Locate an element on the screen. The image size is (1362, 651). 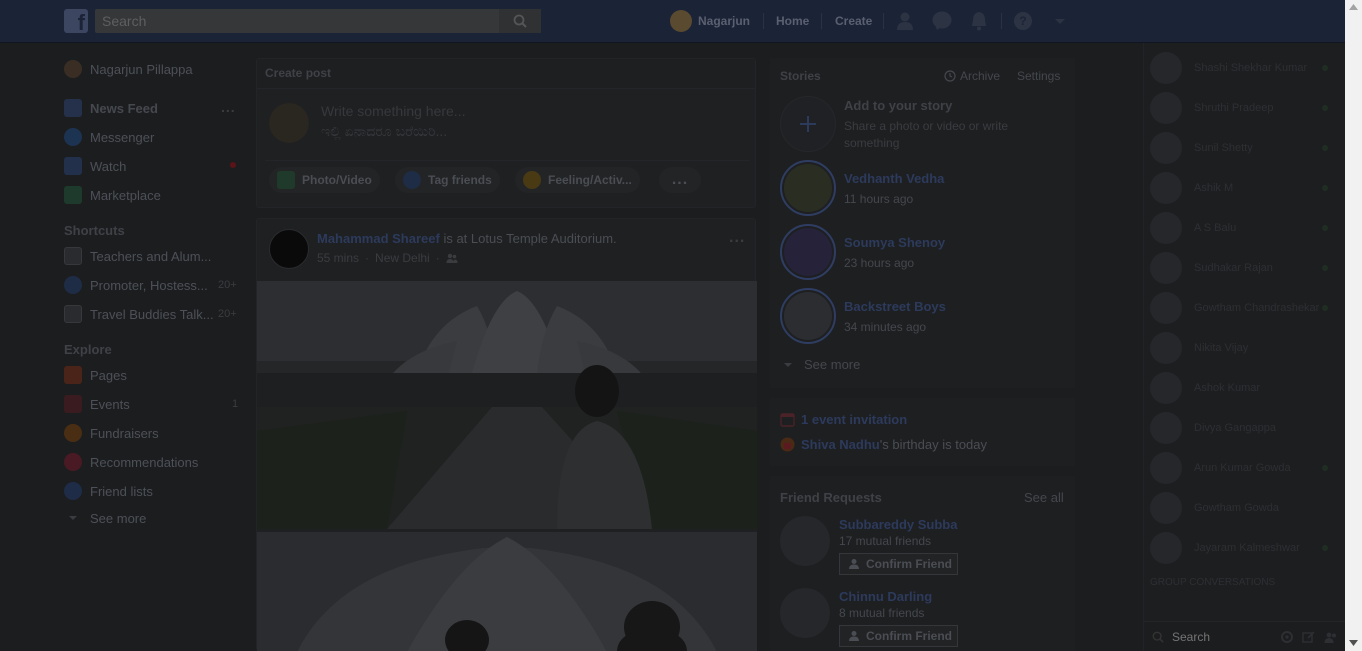
profile-name: Nagarjun is located at coordinates (724, 21).